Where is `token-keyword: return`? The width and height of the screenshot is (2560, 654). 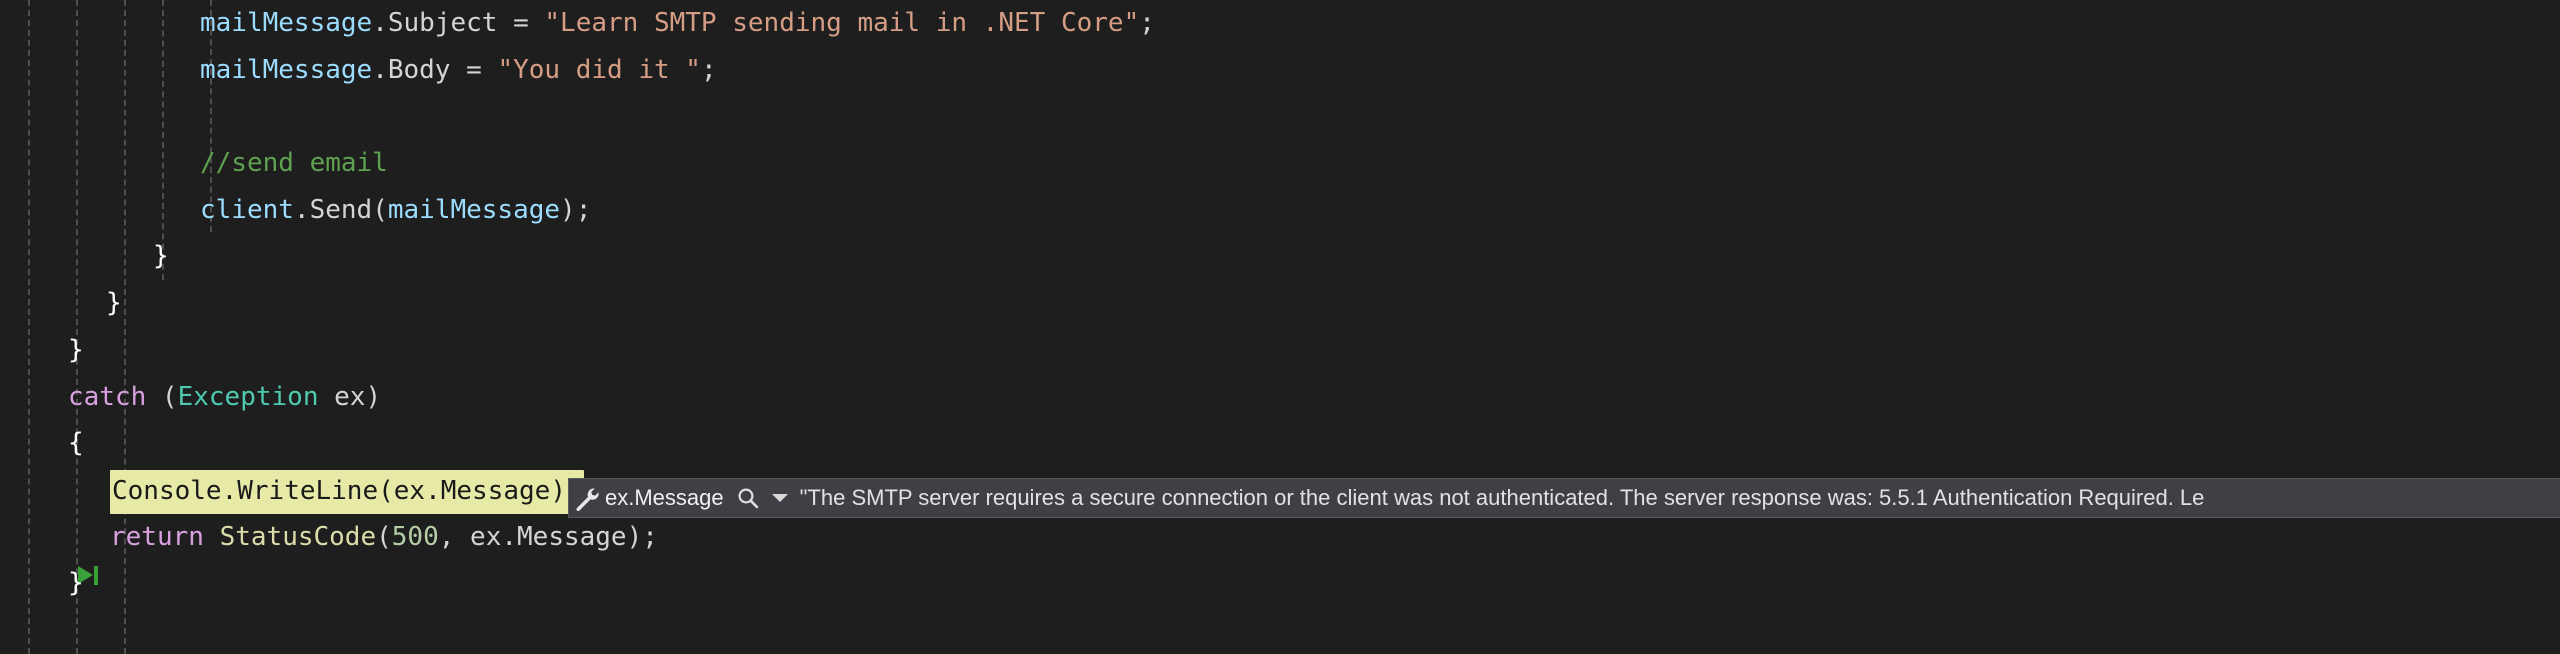 token-keyword: return is located at coordinates (165, 536).